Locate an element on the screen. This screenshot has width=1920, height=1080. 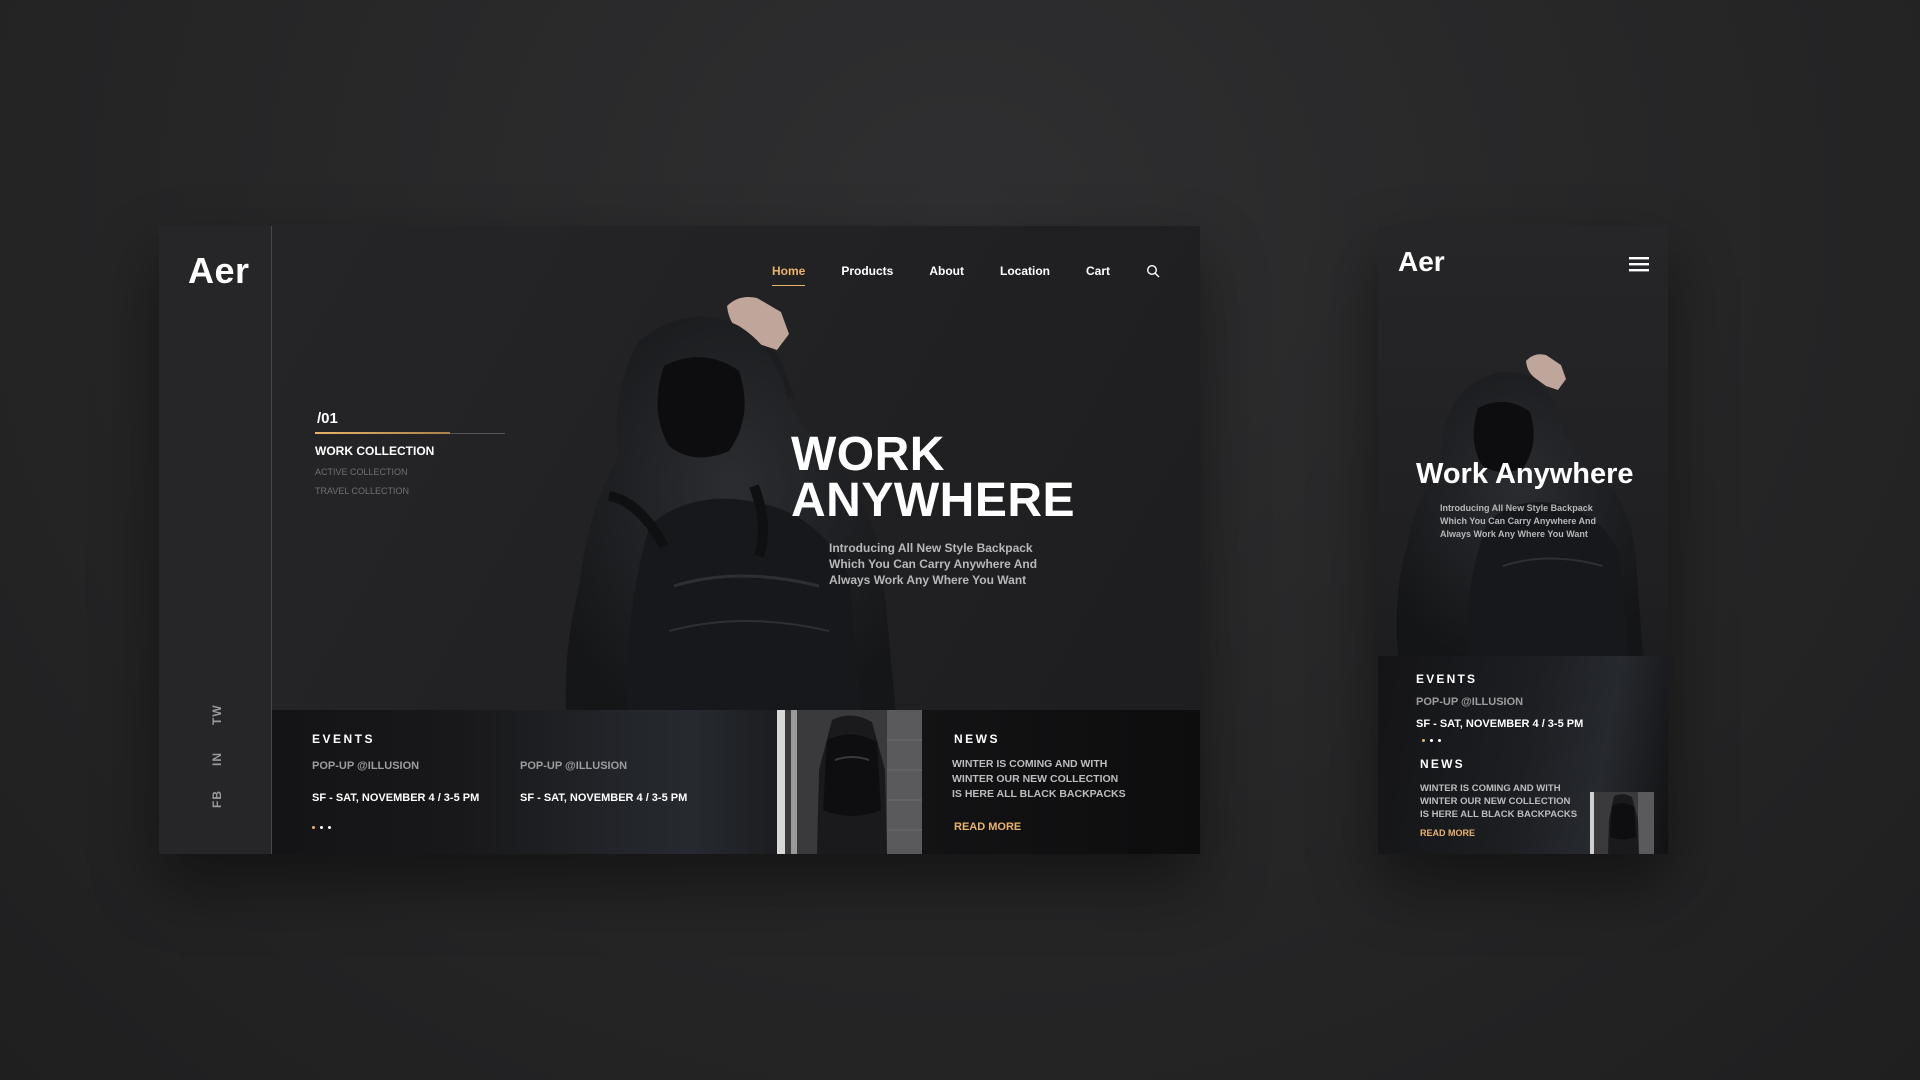
nav-cart: Cart is located at coordinates (1098, 274).